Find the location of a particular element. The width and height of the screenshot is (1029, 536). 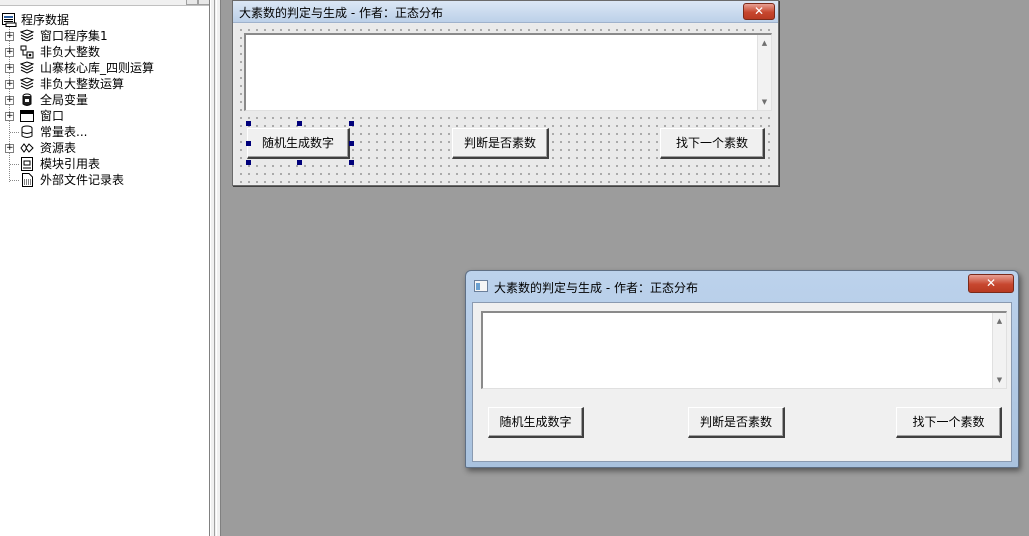

runtime-next-prime-button: 找下一个素数 is located at coordinates (949, 422).